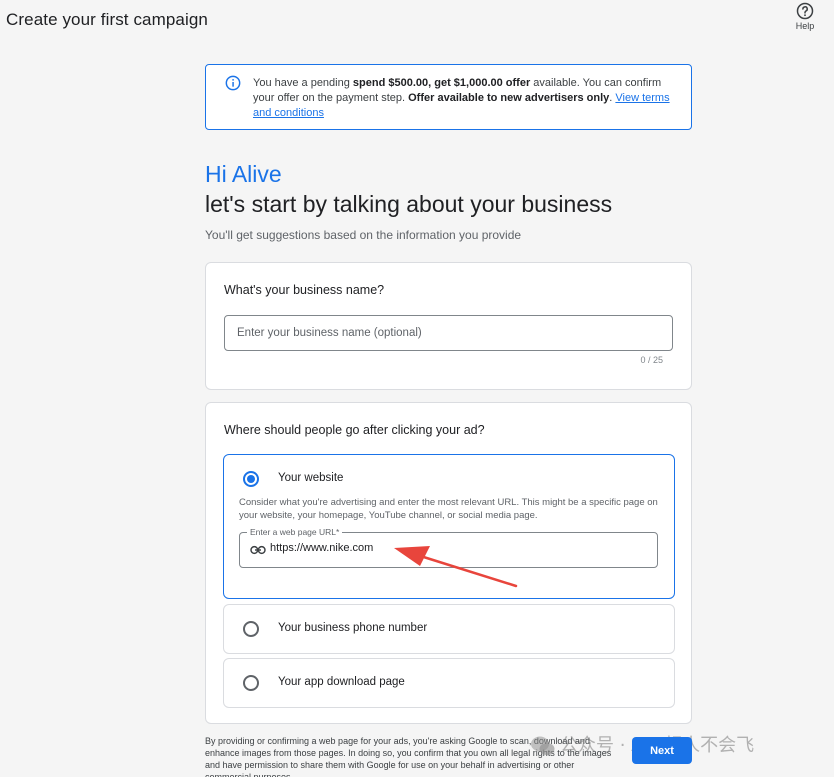  I want to click on top-bar: Create your first campaign Help, so click(417, 21).